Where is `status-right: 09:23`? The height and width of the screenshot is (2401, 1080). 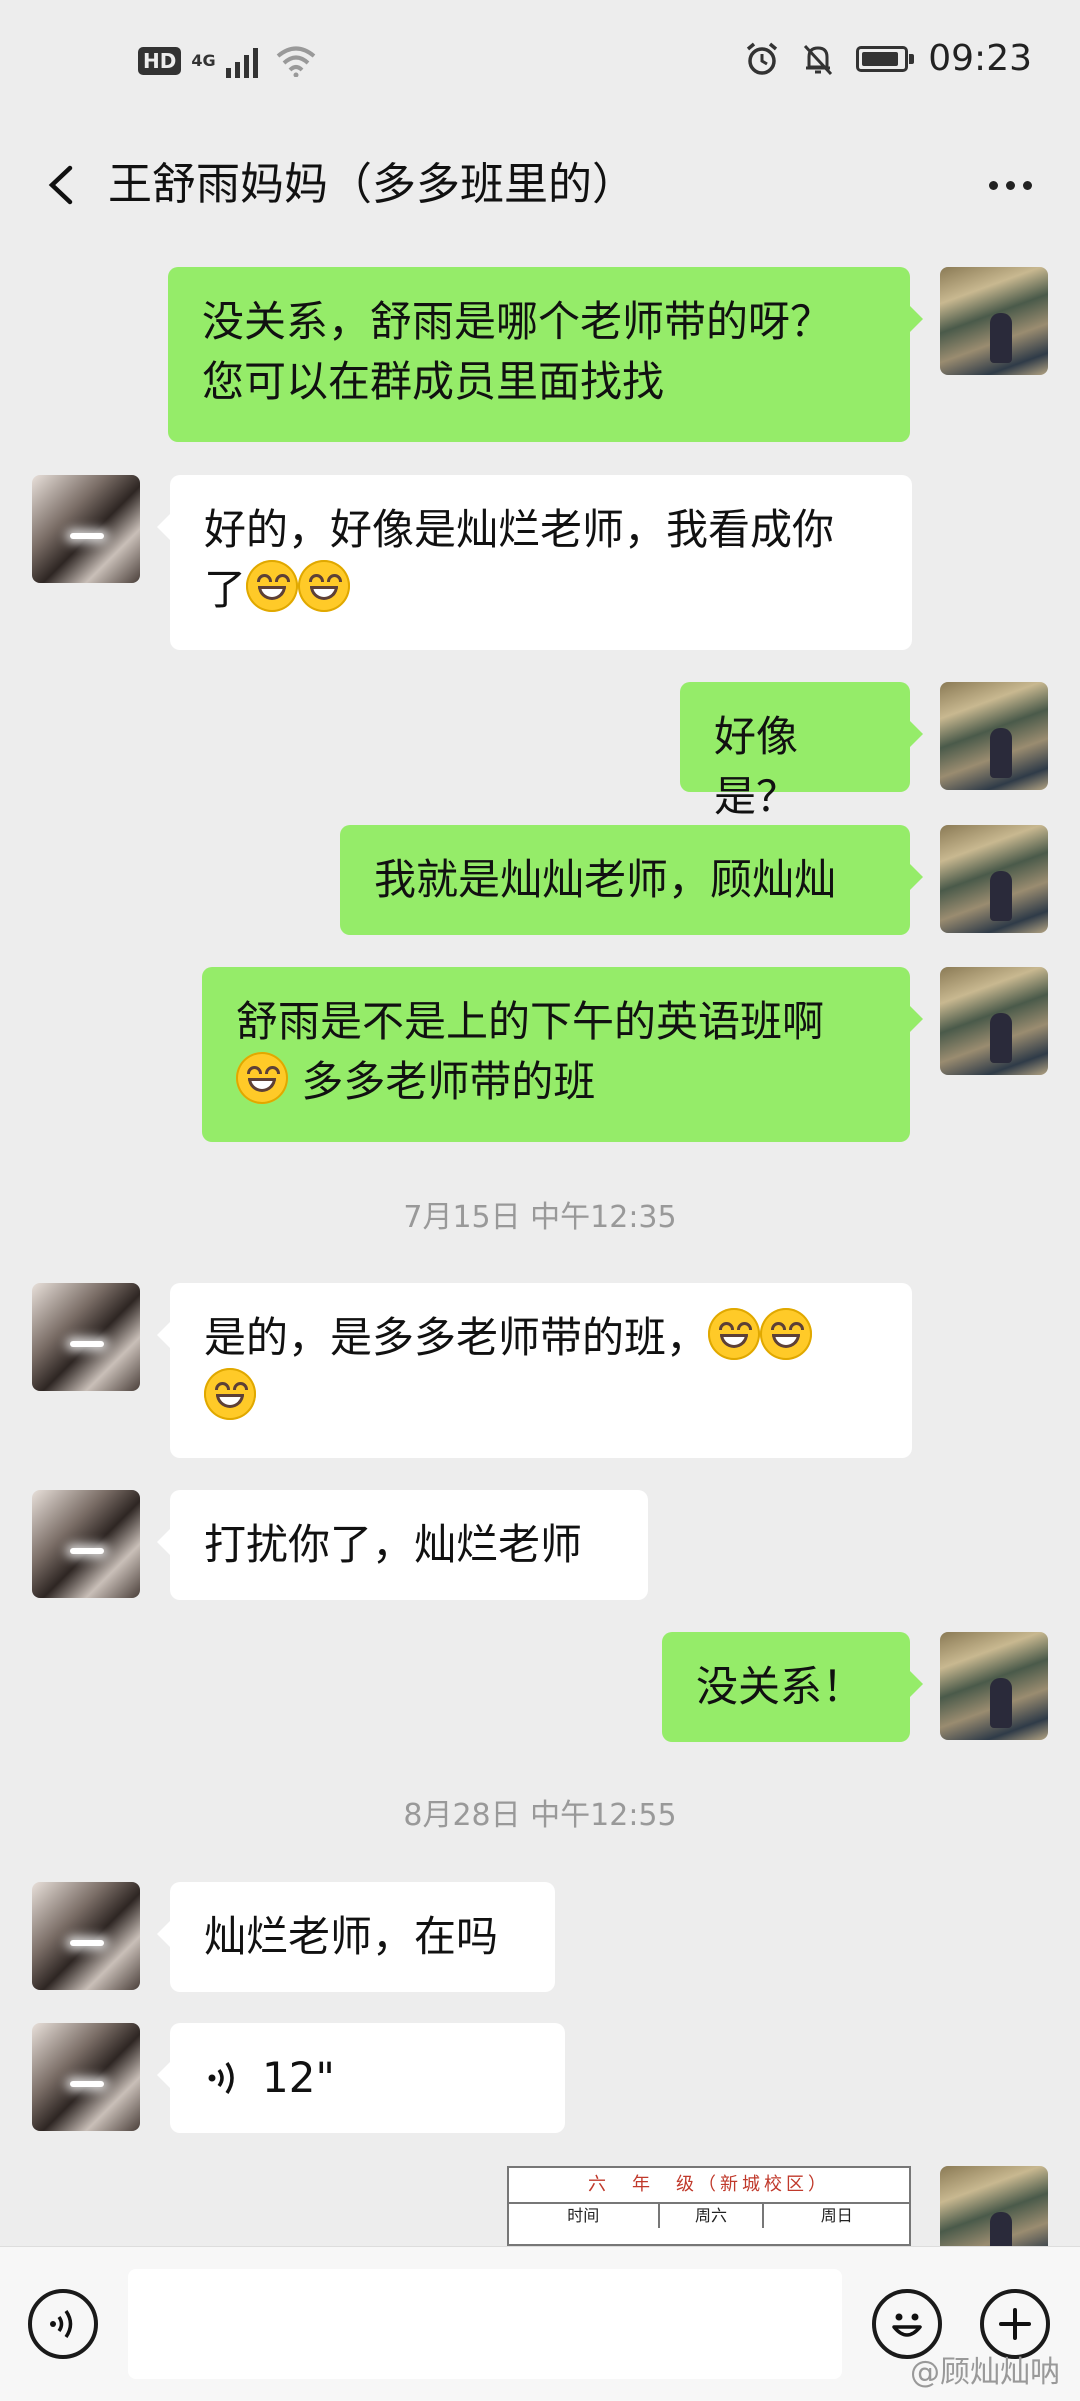
status-right: 09:23 is located at coordinates (888, 58).